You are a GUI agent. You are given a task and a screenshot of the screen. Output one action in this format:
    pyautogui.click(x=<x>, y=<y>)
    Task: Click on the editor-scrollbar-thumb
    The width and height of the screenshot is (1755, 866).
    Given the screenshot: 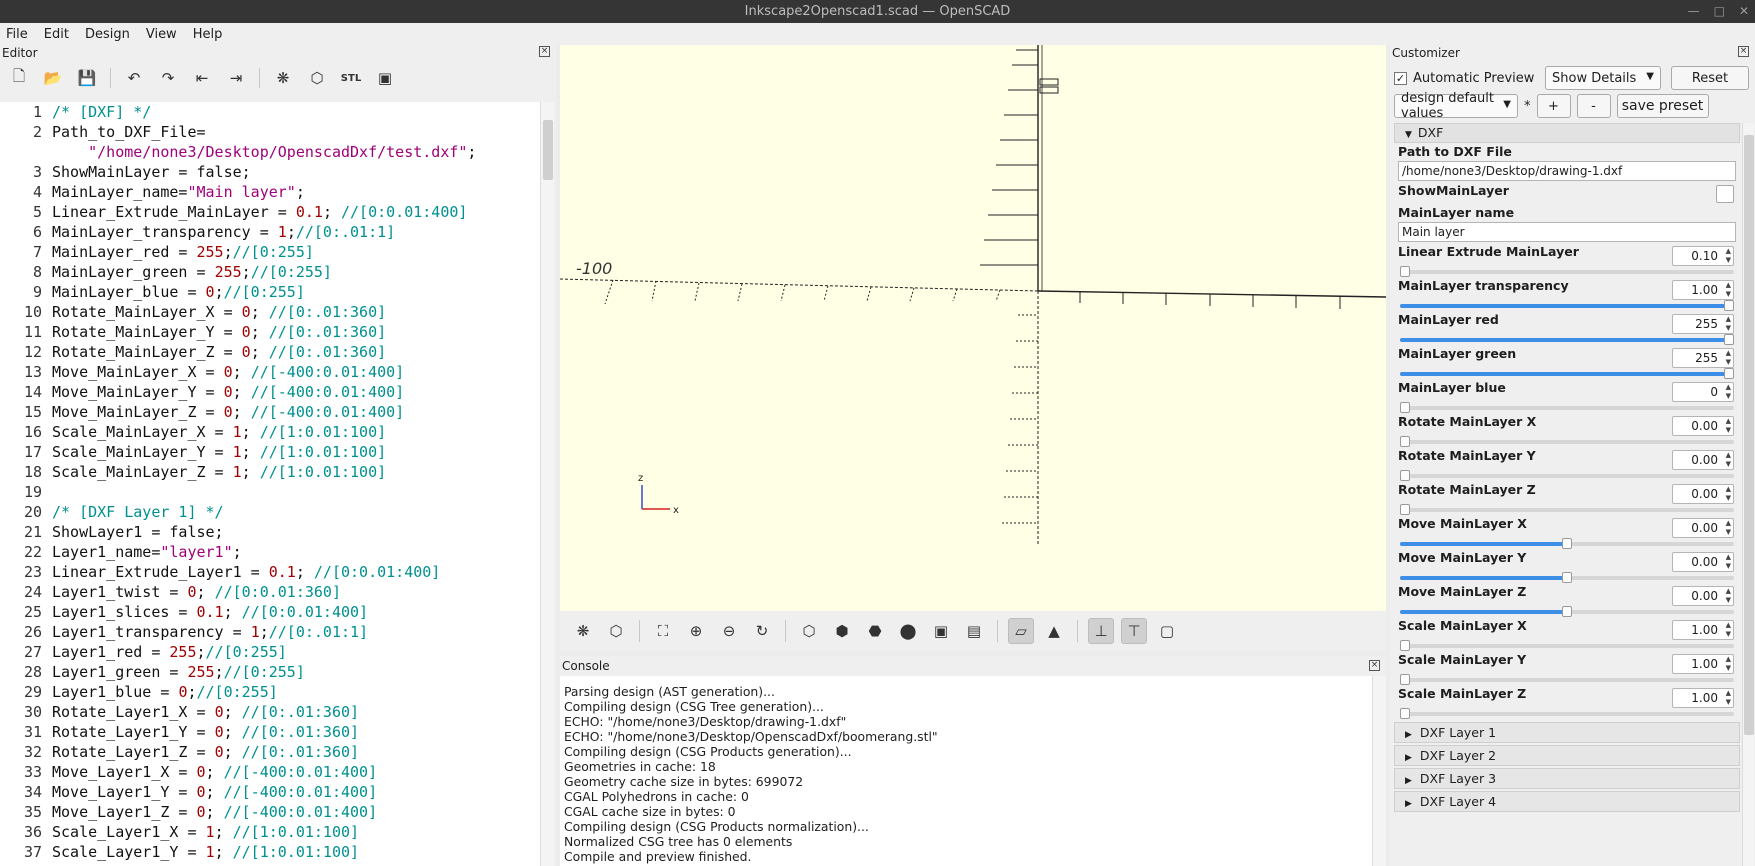 What is the action you would take?
    pyautogui.click(x=548, y=150)
    